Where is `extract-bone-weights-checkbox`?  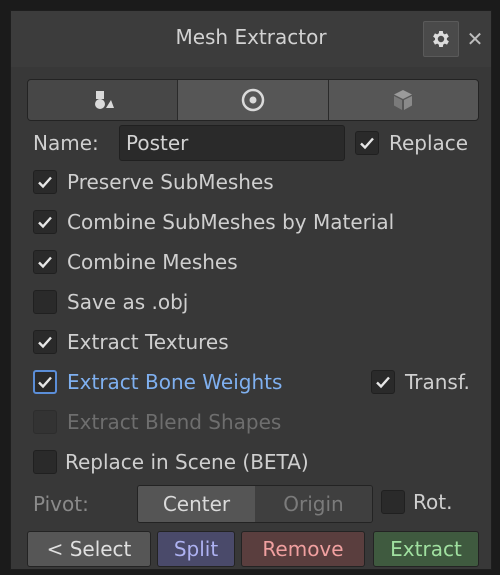 extract-bone-weights-checkbox is located at coordinates (45, 382).